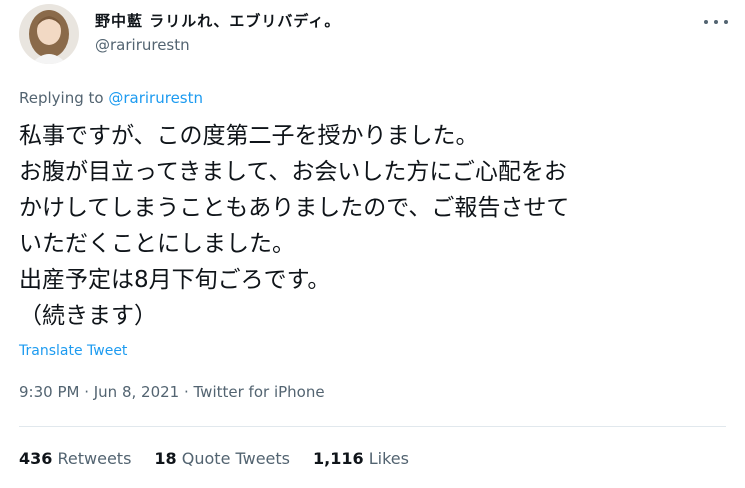  I want to click on translate-tweet-link: Translate Tweet, so click(73, 351).